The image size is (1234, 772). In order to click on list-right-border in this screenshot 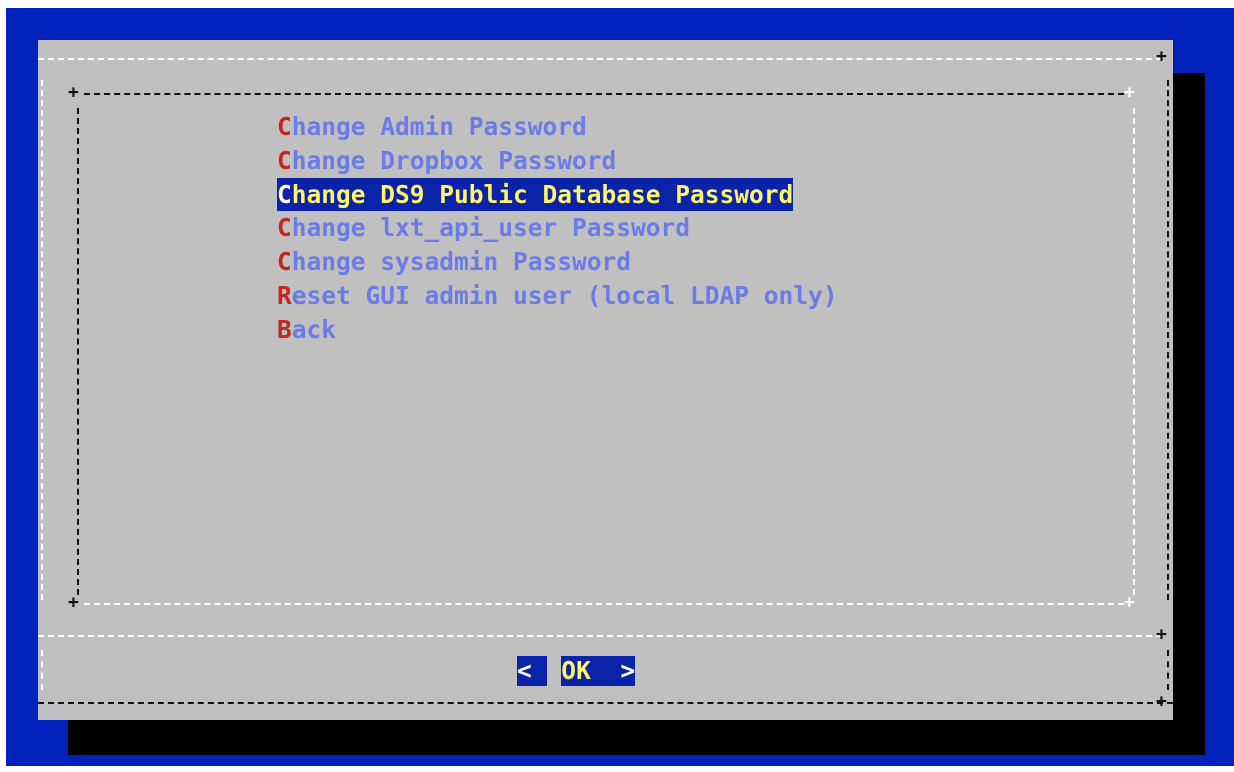, I will do `click(1134, 351)`.